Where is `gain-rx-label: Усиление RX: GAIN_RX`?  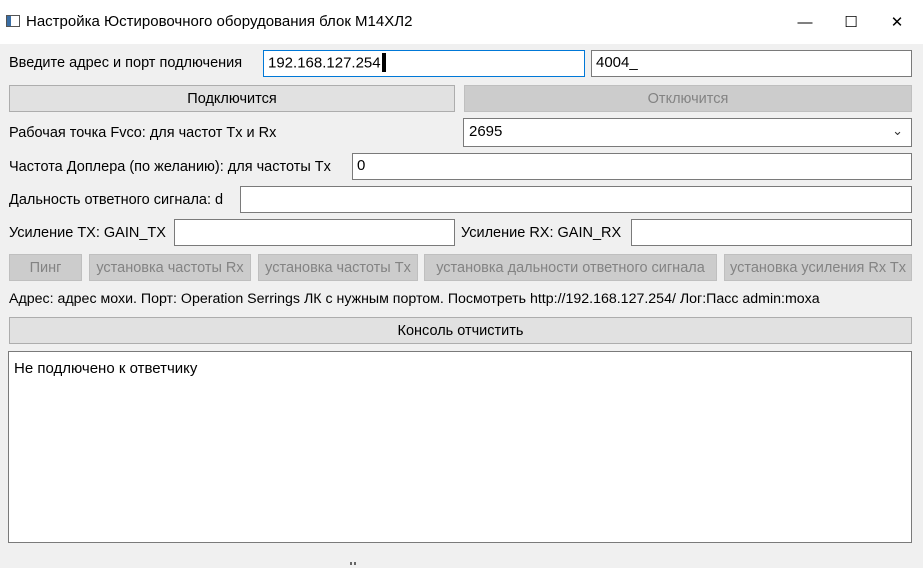
gain-rx-label: Усиление RX: GAIN_RX is located at coordinates (541, 233).